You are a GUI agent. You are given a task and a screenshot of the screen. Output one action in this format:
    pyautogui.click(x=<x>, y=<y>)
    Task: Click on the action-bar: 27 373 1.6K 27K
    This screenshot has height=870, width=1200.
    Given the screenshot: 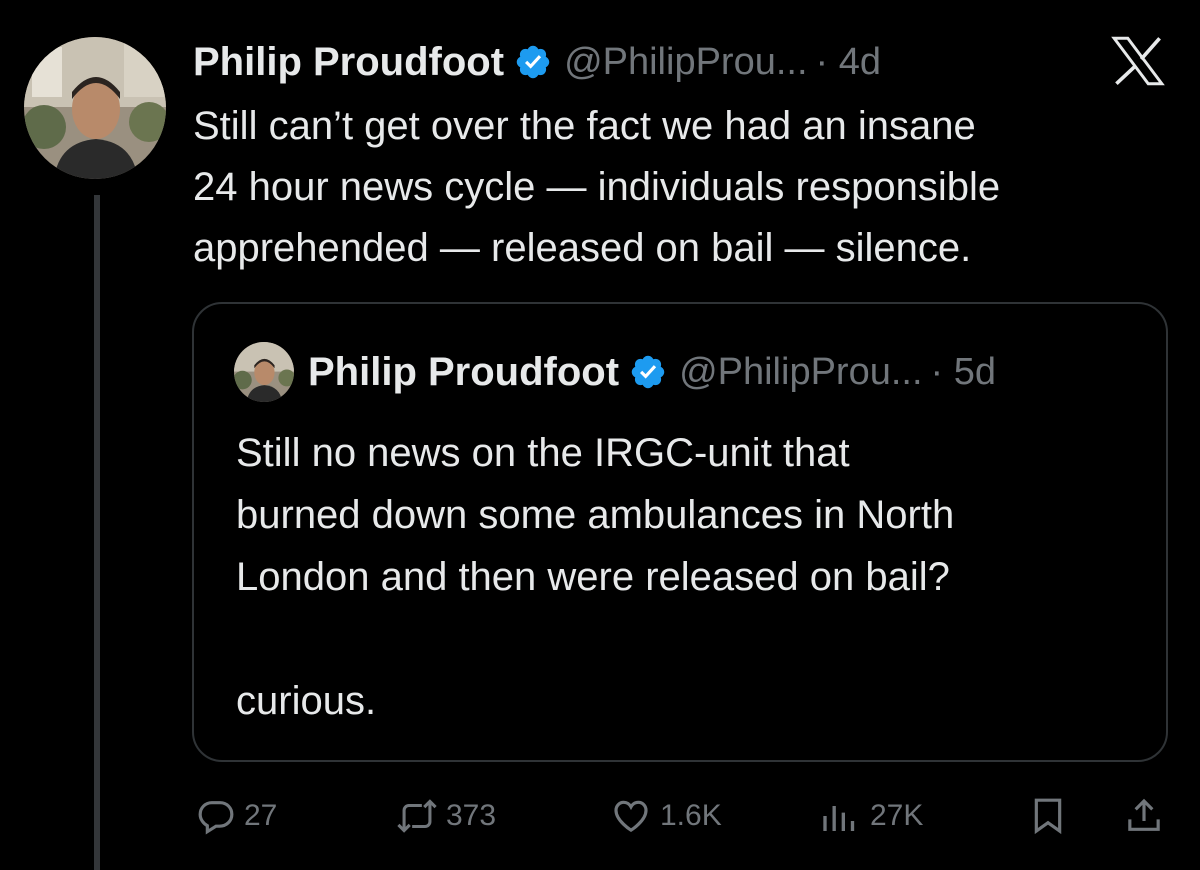 What is the action you would take?
    pyautogui.click(x=685, y=816)
    